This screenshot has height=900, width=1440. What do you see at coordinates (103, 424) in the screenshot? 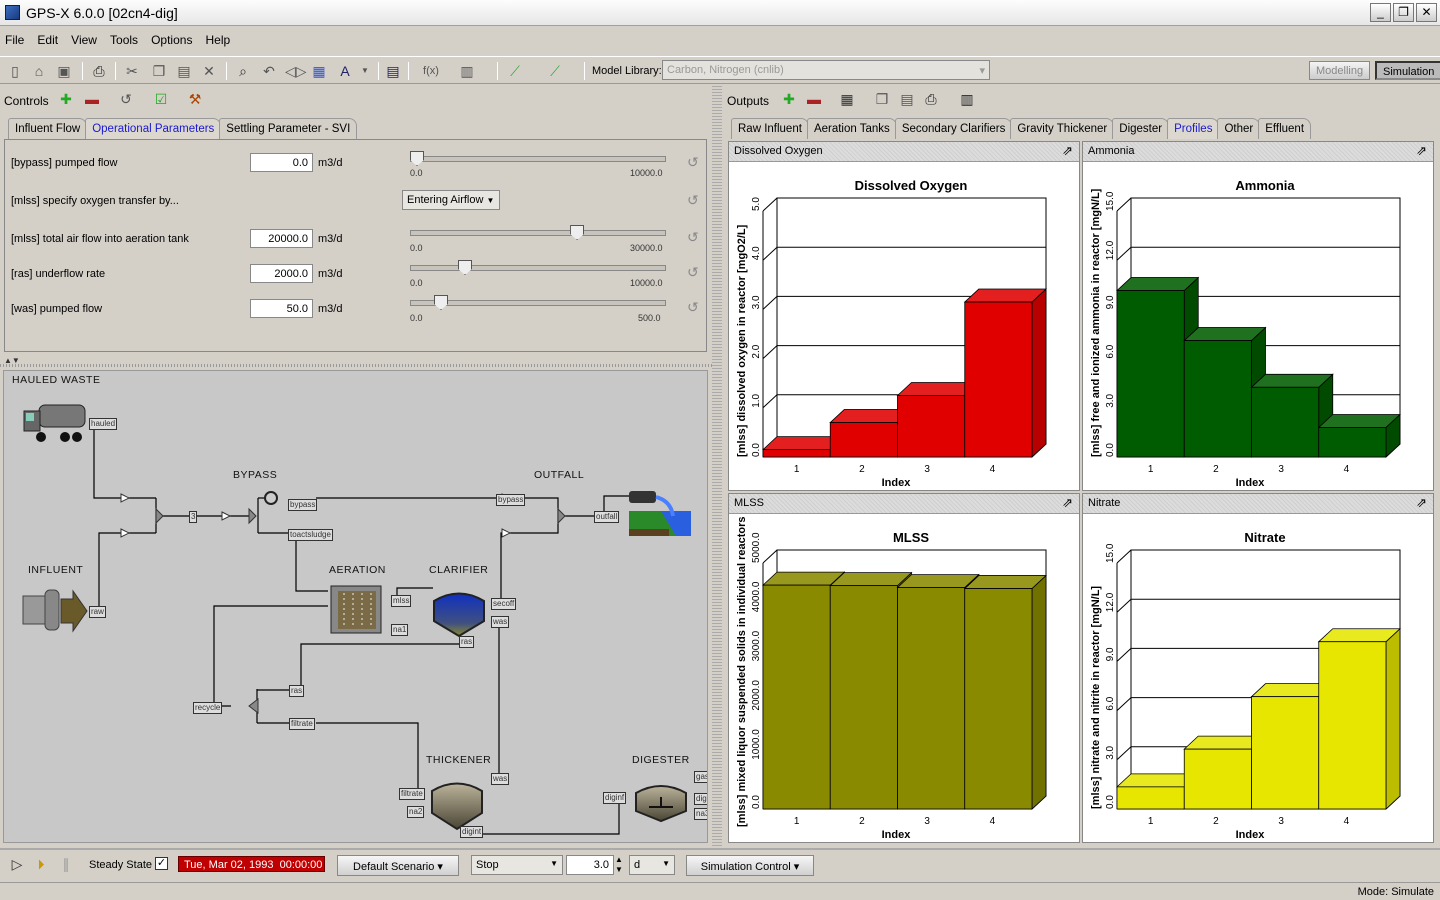
I see `stream-tag: hauled` at bounding box center [103, 424].